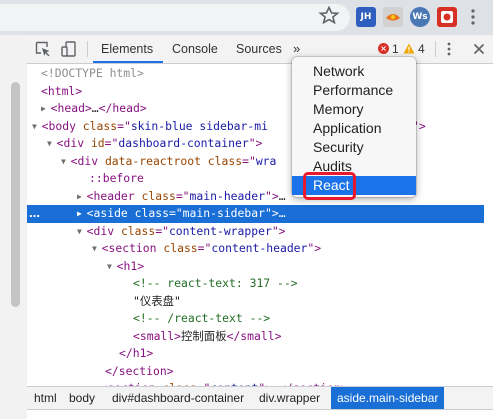 Image resolution: width=493 pixels, height=420 pixels. Describe the element at coordinates (220, 230) in the screenshot. I see `dom-token: content-wrapper` at that location.